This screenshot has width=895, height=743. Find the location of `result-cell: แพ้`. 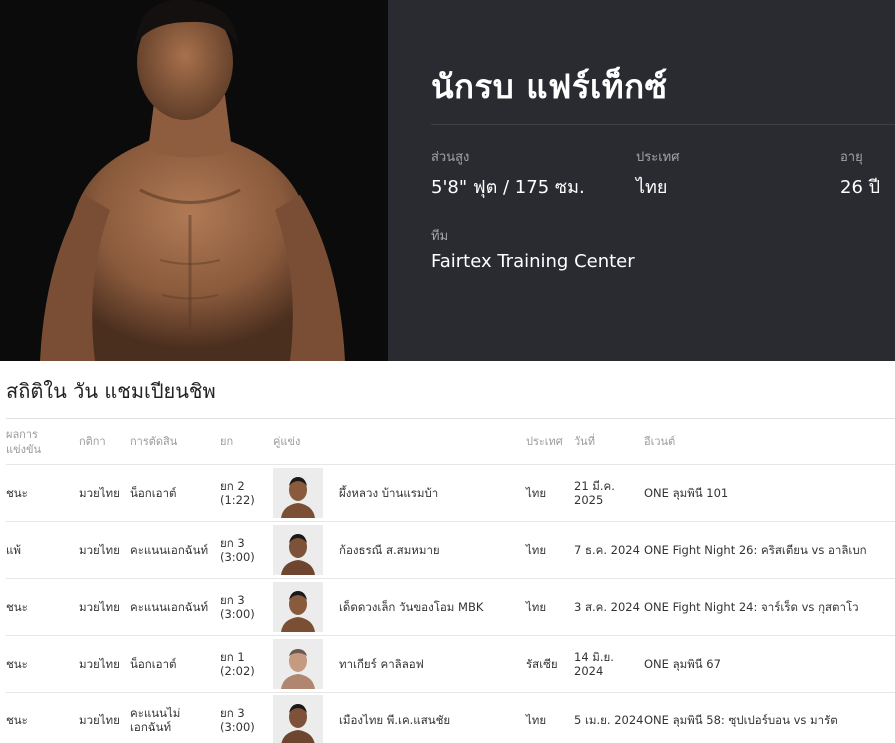

result-cell: แพ้ is located at coordinates (42, 550).